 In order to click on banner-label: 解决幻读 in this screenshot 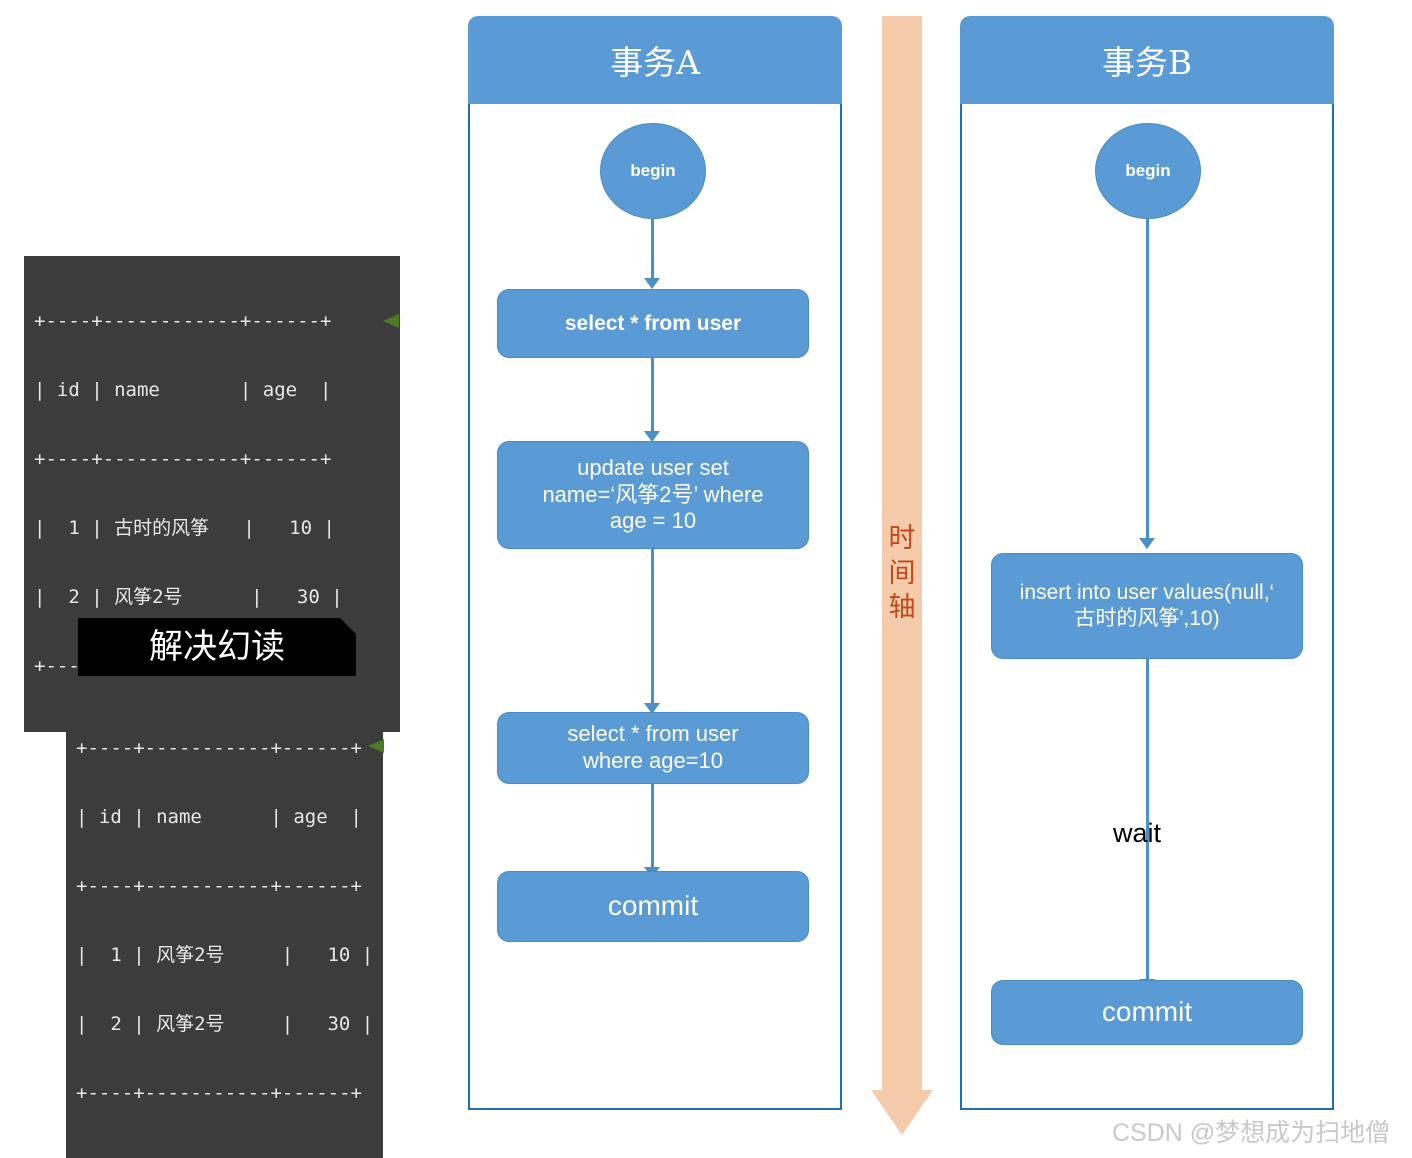, I will do `click(217, 647)`.